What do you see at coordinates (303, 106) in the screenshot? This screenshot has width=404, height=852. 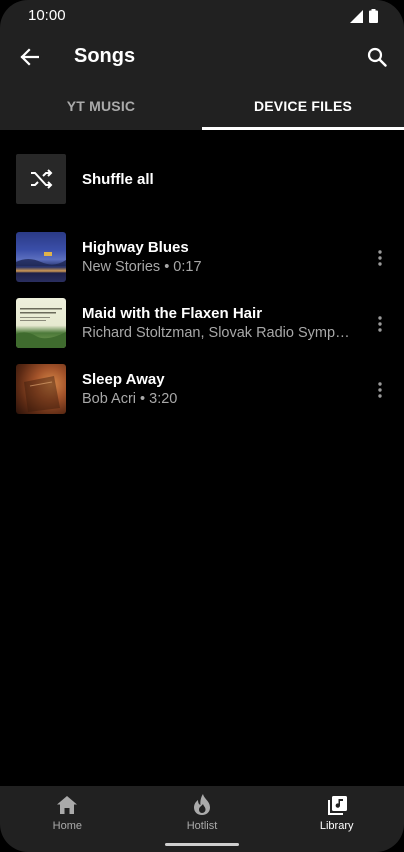 I see `tab-device-files: DEVICE FILES` at bounding box center [303, 106].